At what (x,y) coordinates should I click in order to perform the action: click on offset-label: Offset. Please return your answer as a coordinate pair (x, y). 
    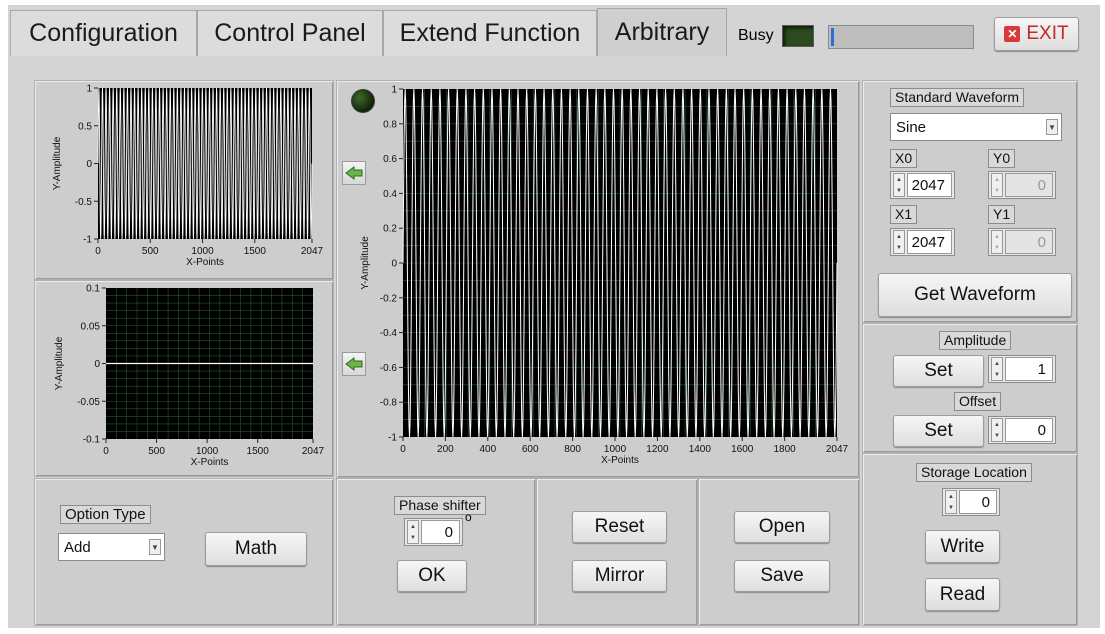
    Looking at the image, I should click on (978, 401).